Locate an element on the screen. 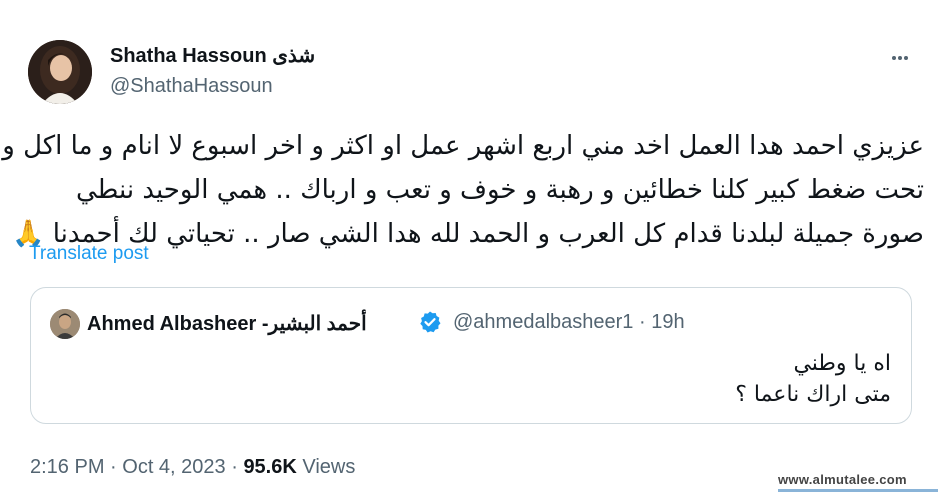  views-count: 95.6K is located at coordinates (270, 467).